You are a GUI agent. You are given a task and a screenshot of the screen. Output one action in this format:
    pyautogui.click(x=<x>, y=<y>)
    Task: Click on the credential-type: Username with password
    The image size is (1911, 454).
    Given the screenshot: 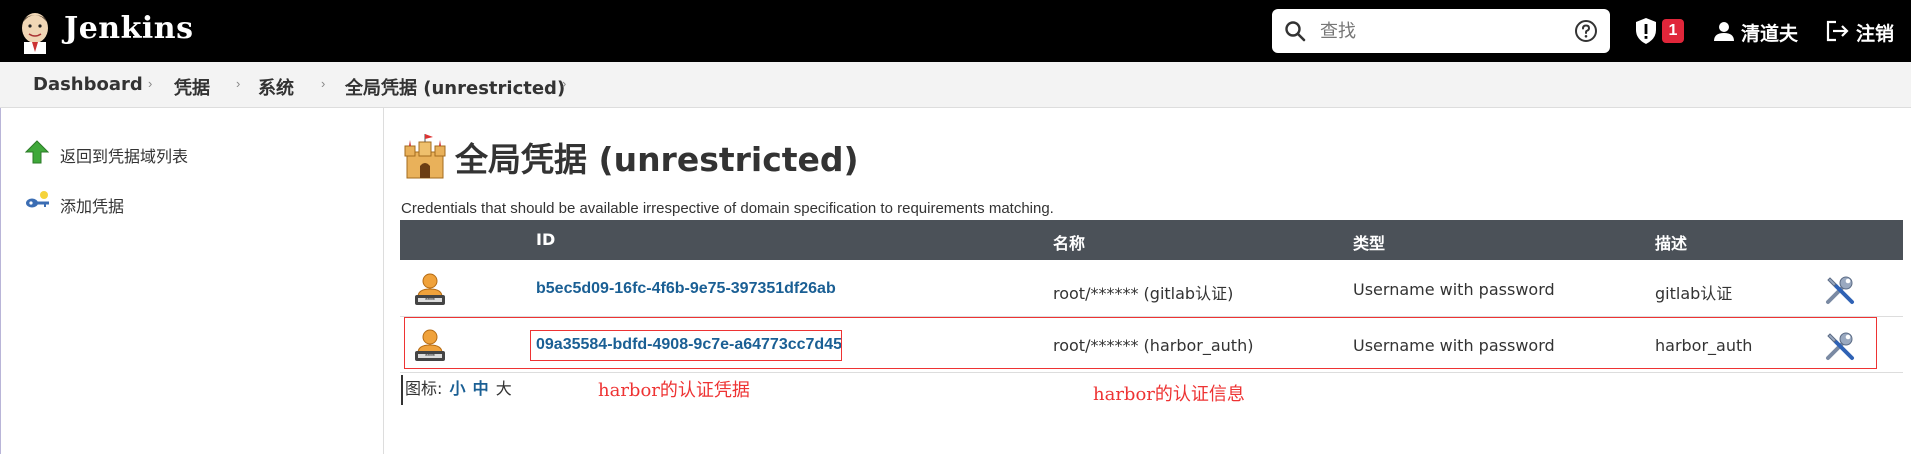 What is the action you would take?
    pyautogui.click(x=1454, y=289)
    